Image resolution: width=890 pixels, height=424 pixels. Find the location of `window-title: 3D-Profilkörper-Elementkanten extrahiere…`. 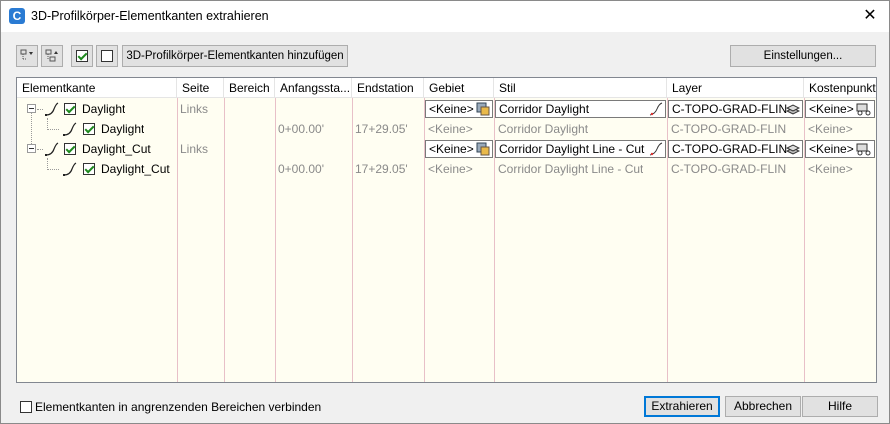

window-title: 3D-Profilkörper-Elementkanten extrahiere… is located at coordinates (150, 16).